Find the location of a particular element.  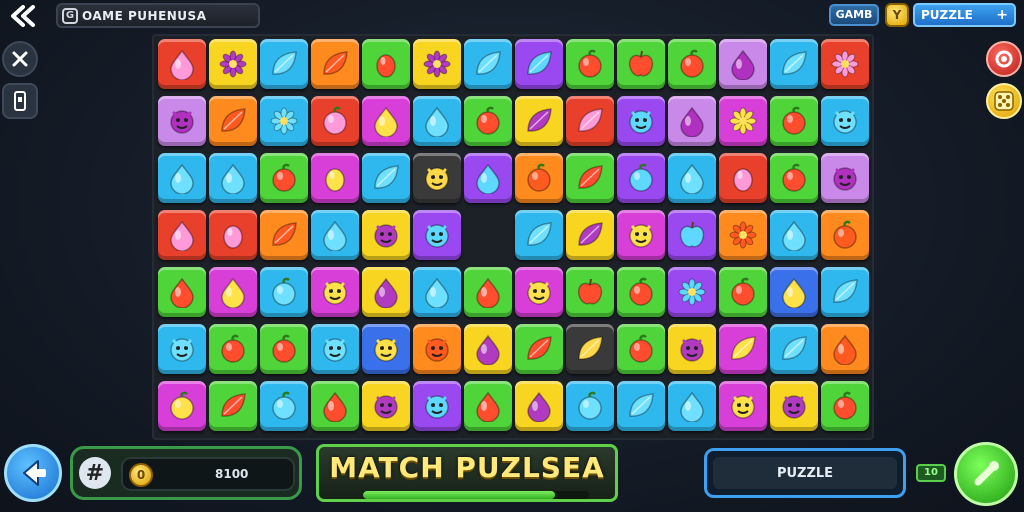

puzzle-top-button: PUZZLE + is located at coordinates (964, 15).